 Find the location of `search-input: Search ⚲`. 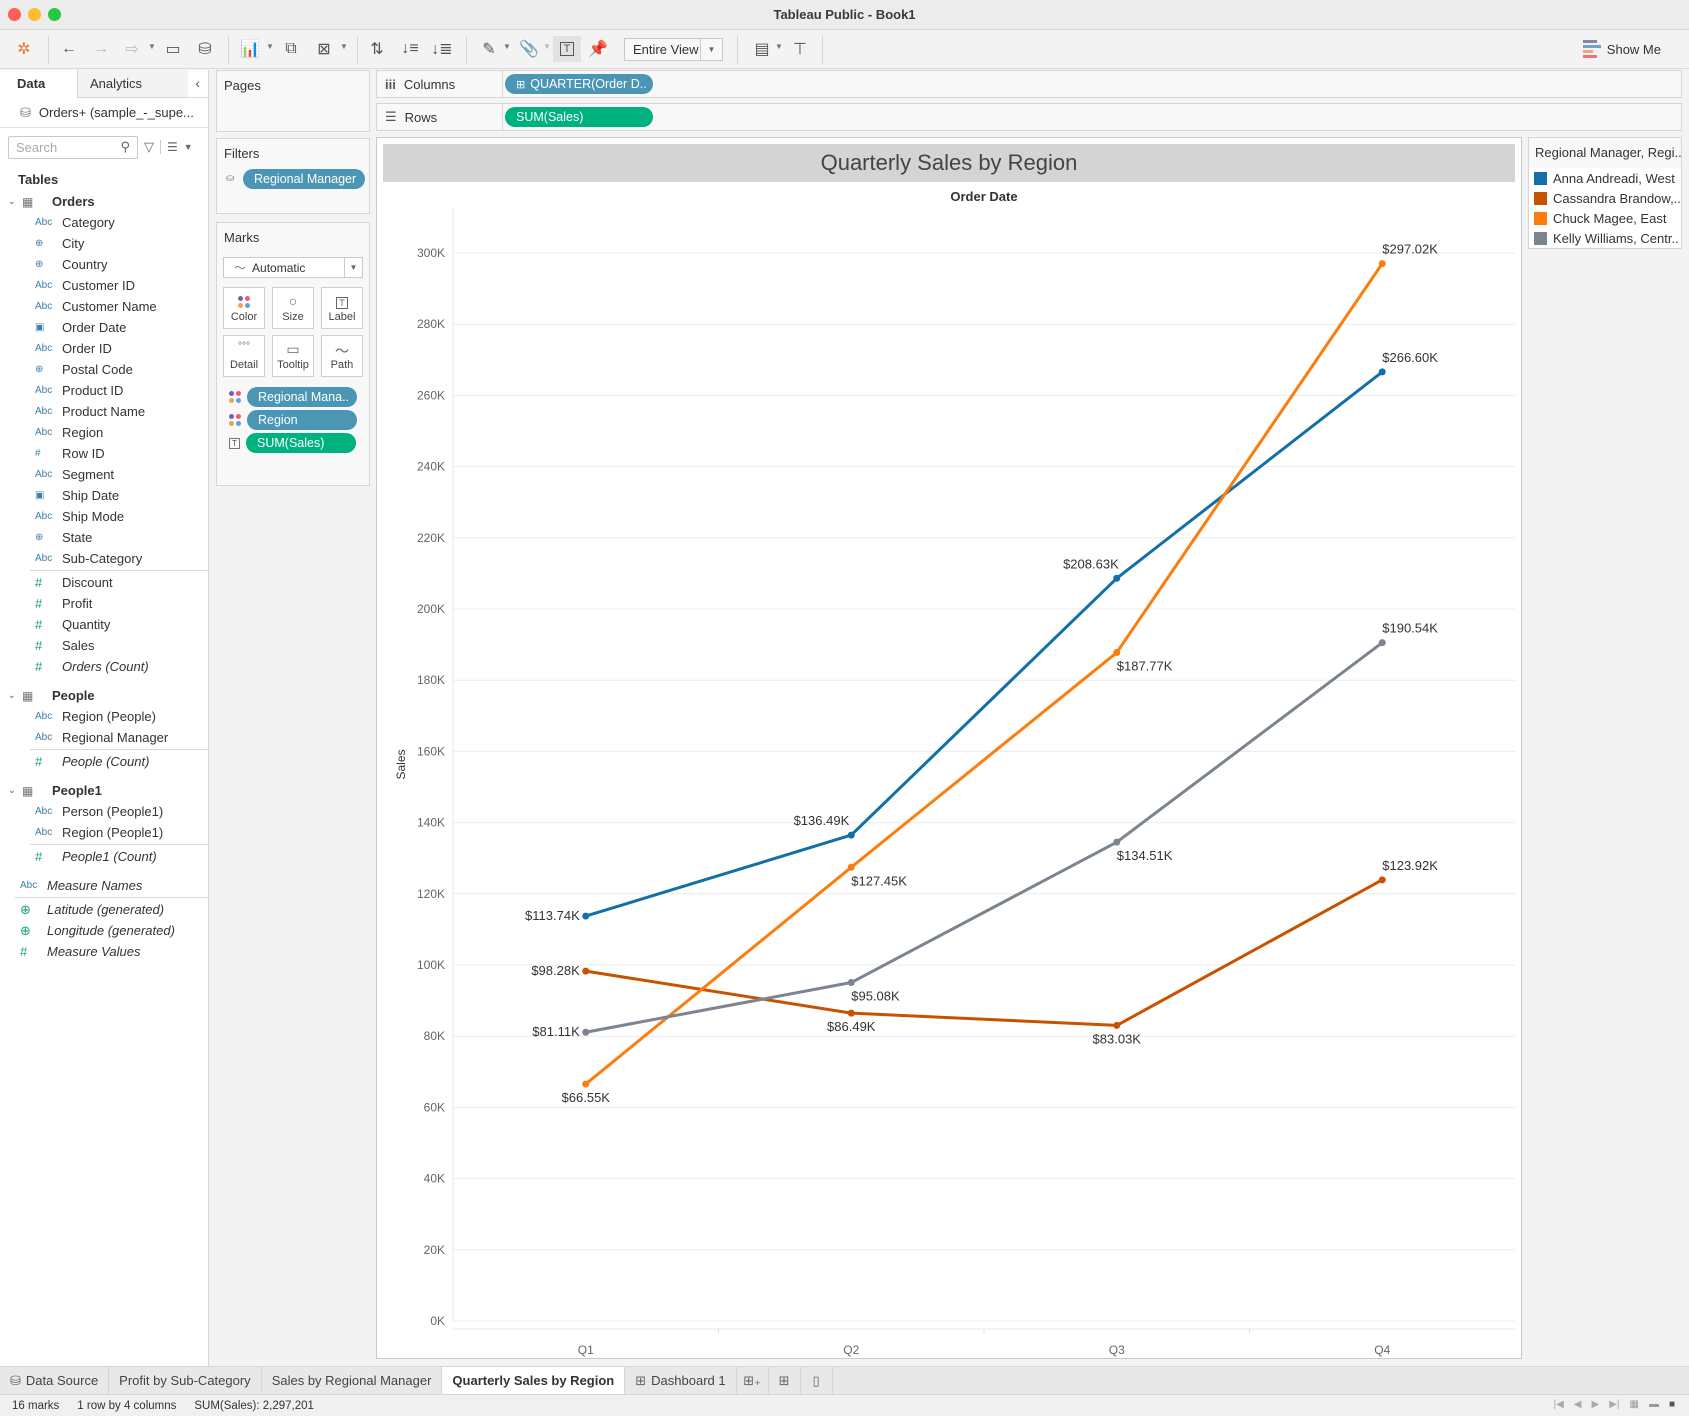

search-input: Search ⚲ is located at coordinates (73, 147).